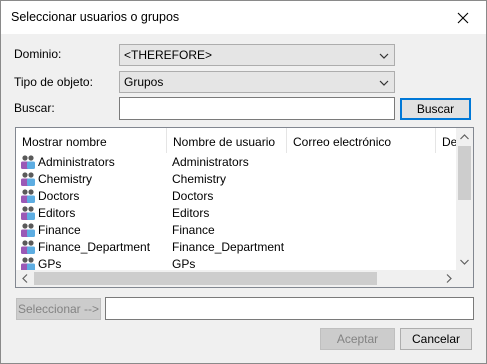 The height and width of the screenshot is (364, 487). Describe the element at coordinates (38, 54) in the screenshot. I see `domain-label: Dominio:` at that location.